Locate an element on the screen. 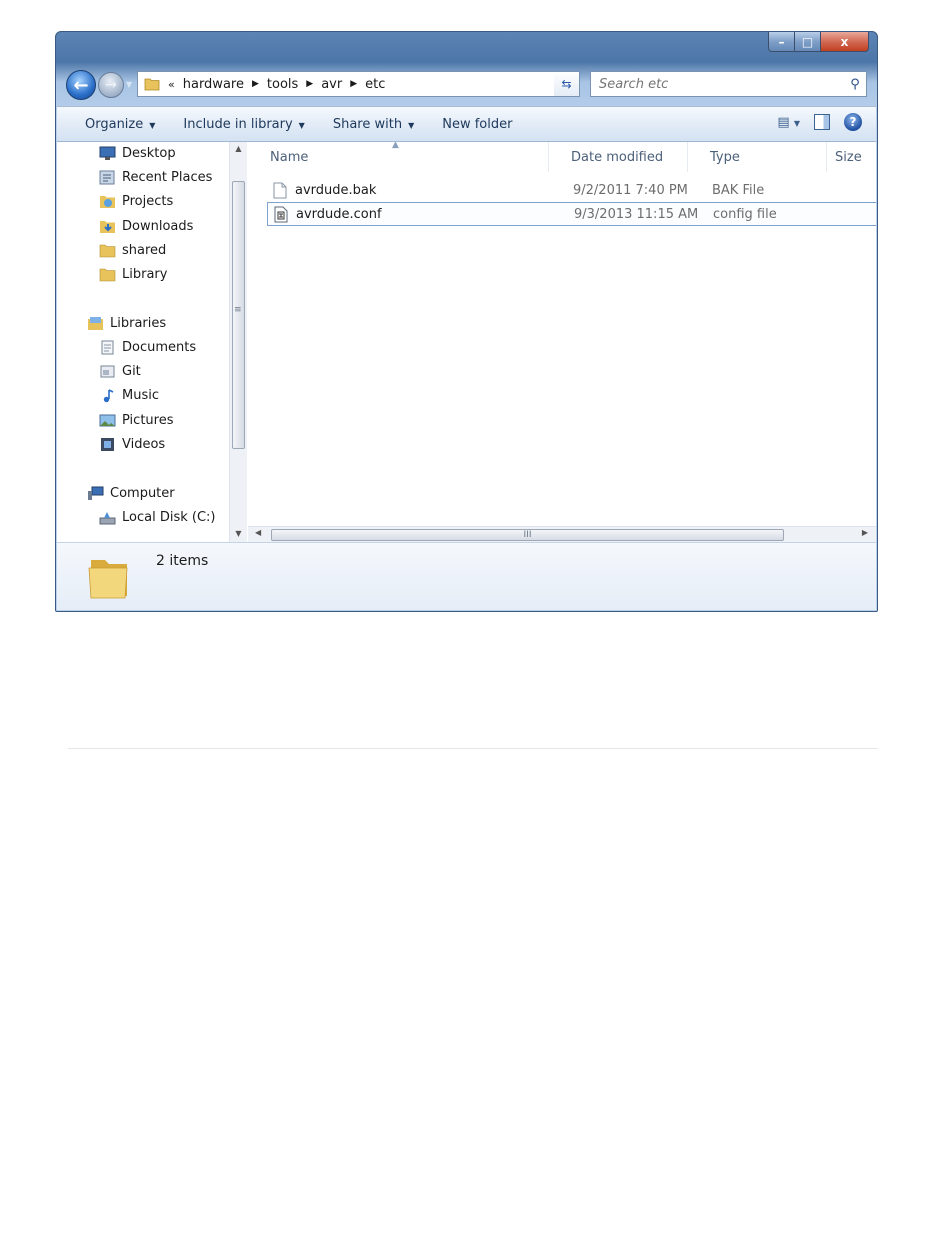 The image size is (950, 1254). nav-item-projects: Projects is located at coordinates (136, 201).